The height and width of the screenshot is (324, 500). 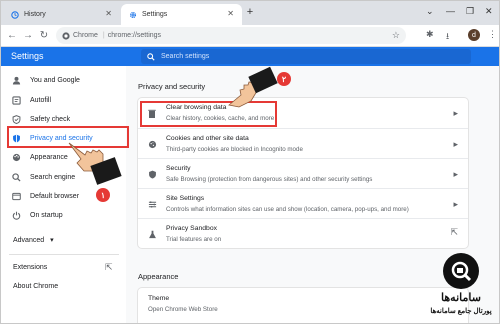 What do you see at coordinates (181, 14) in the screenshot?
I see `tab-settings: Settings ✕` at bounding box center [181, 14].